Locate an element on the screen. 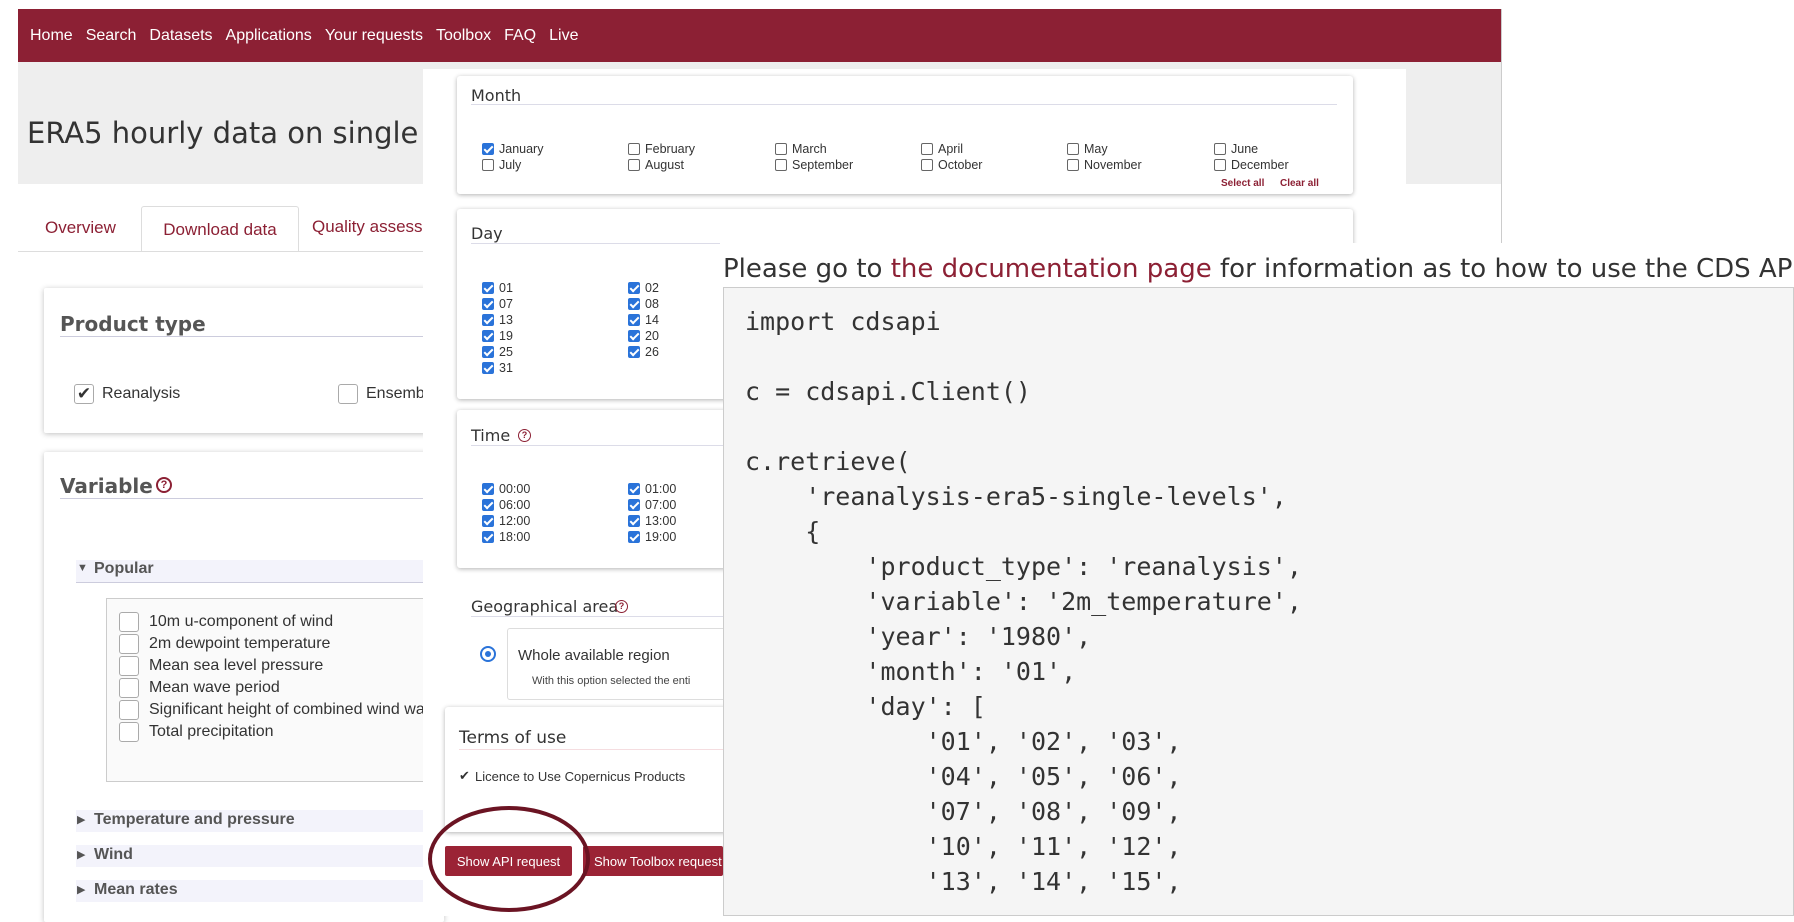  show-toolbox-request-button: Show Toolbox request is located at coordinates (653, 861).